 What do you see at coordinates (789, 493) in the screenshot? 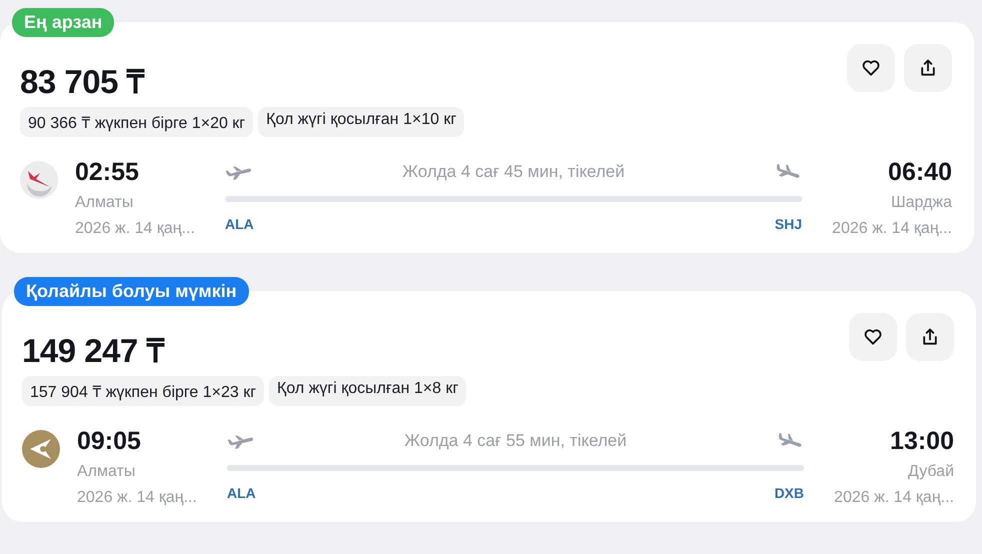
I see `arrival-airport-code: DXB` at bounding box center [789, 493].